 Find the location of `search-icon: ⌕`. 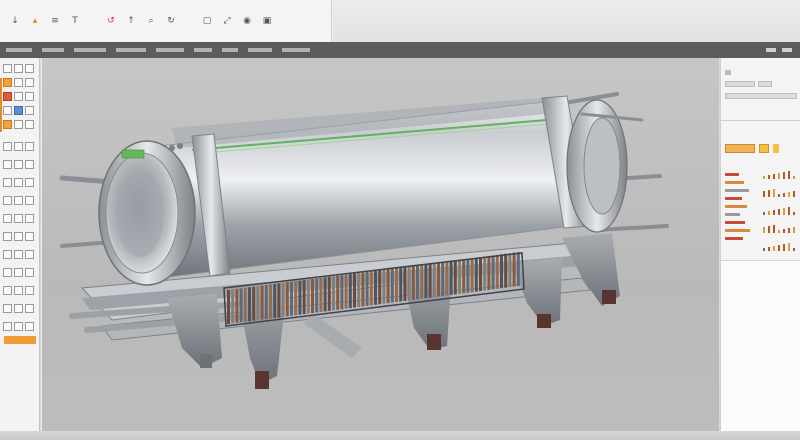

search-icon: ⌕ is located at coordinates (151, 21).